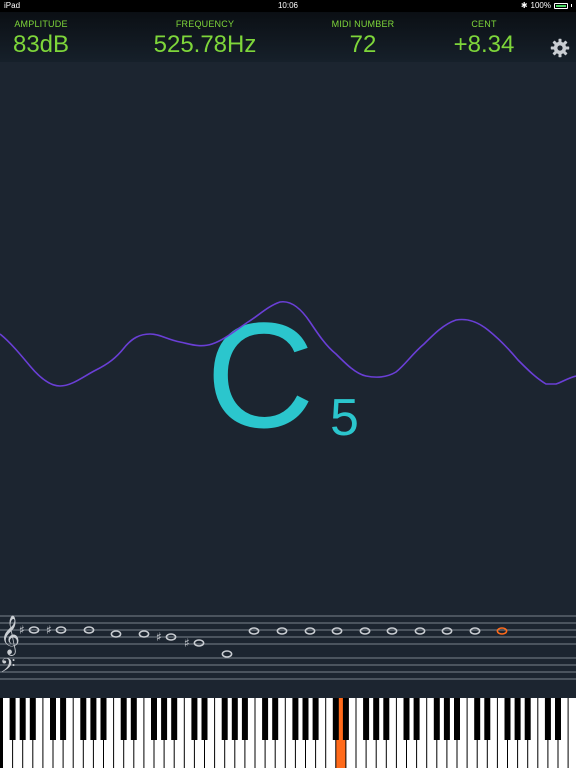  Describe the element at coordinates (10, 635) in the screenshot. I see `treble-clef: 𝄞` at that location.